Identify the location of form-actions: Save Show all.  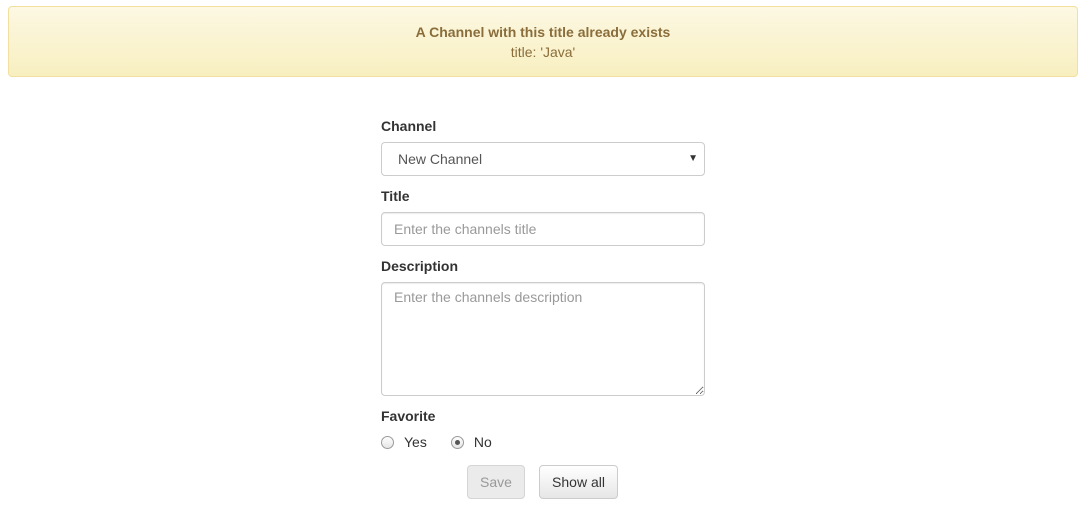
(542, 482).